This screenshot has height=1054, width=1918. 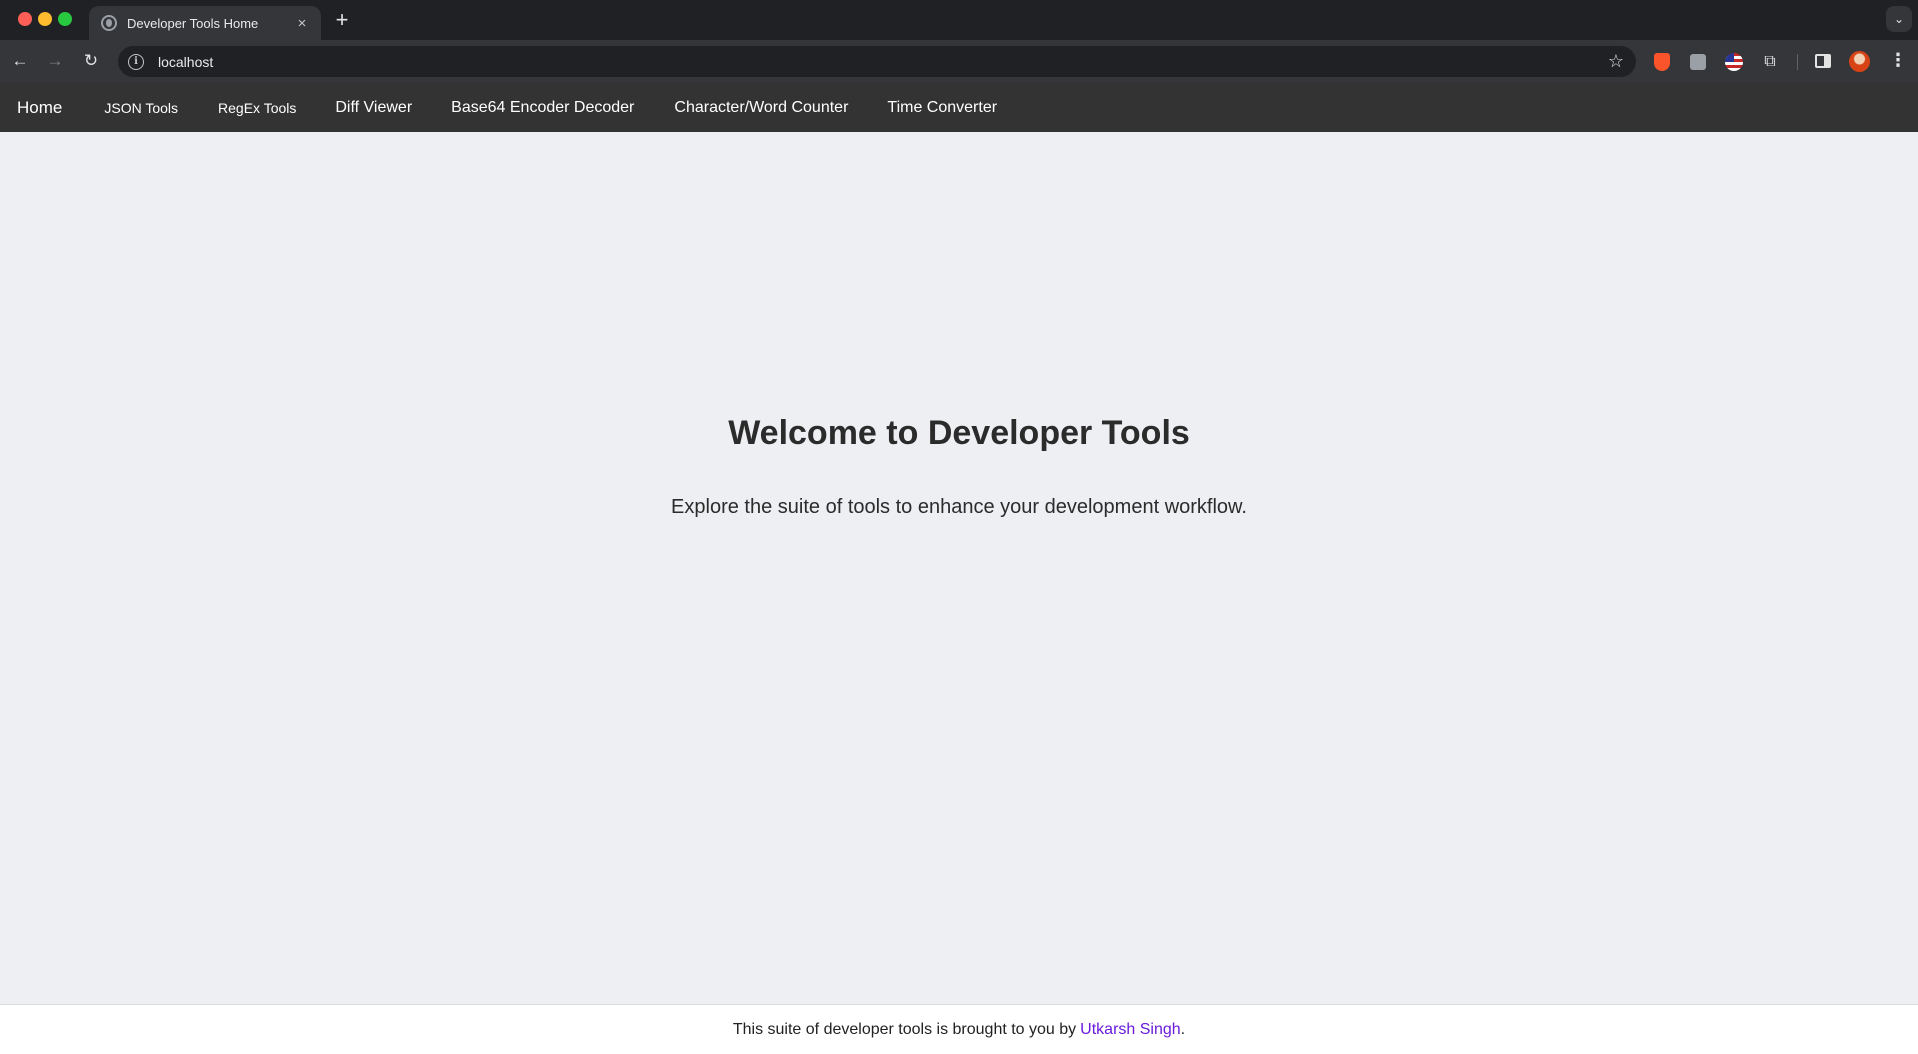 I want to click on forward-arrow-icon: →, so click(x=55, y=61).